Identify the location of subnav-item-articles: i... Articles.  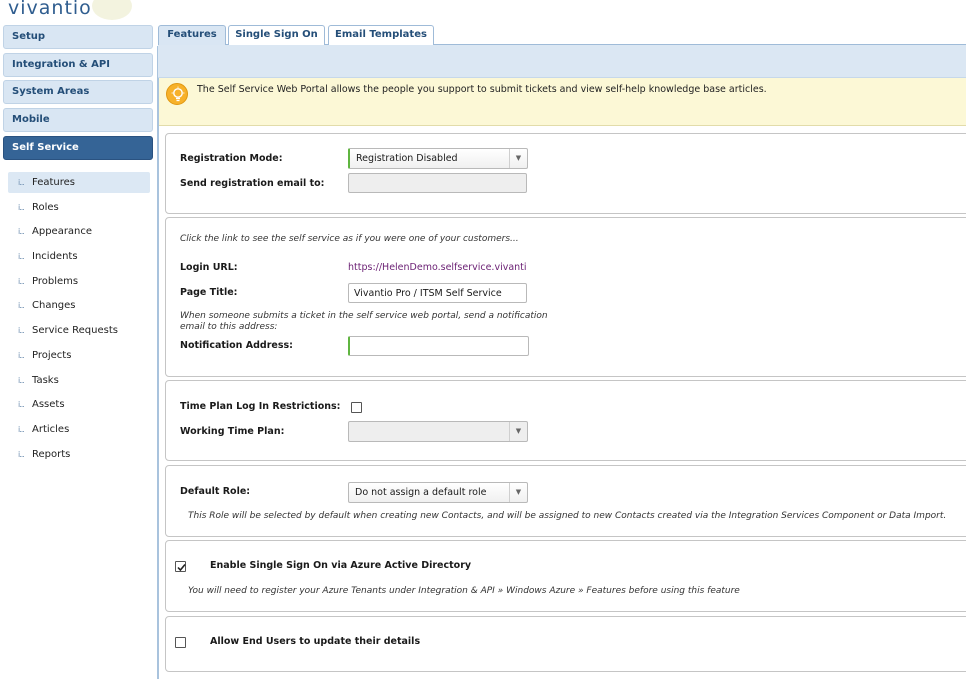
(79, 429).